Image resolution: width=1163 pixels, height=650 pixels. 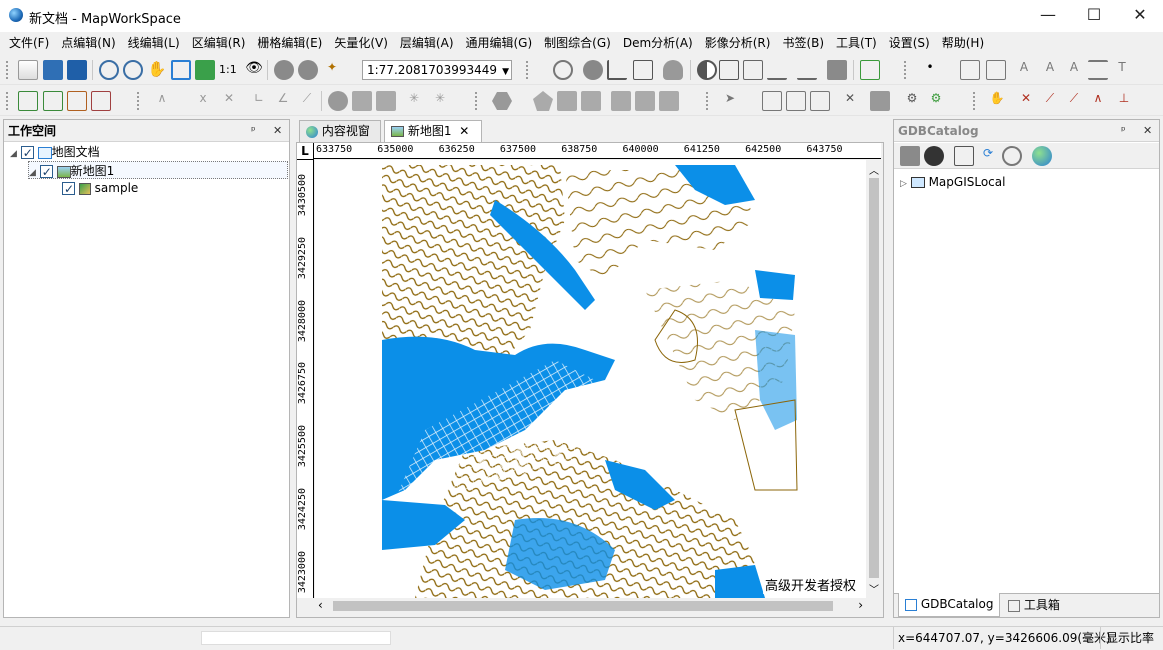 What do you see at coordinates (109, 70) in the screenshot?
I see `zoom-in-icon` at bounding box center [109, 70].